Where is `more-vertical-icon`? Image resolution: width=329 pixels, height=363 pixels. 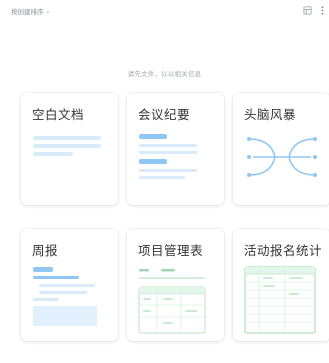
more-vertical-icon is located at coordinates (322, 10).